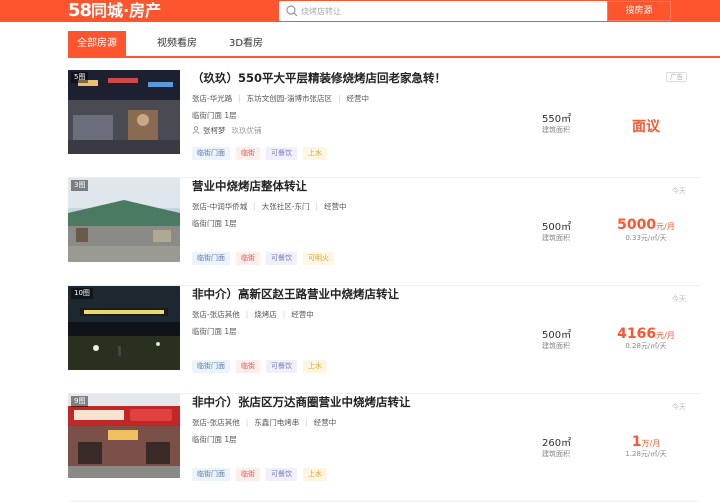 The height and width of the screenshot is (502, 720). What do you see at coordinates (318, 258) in the screenshot?
I see `tag: 可明火` at bounding box center [318, 258].